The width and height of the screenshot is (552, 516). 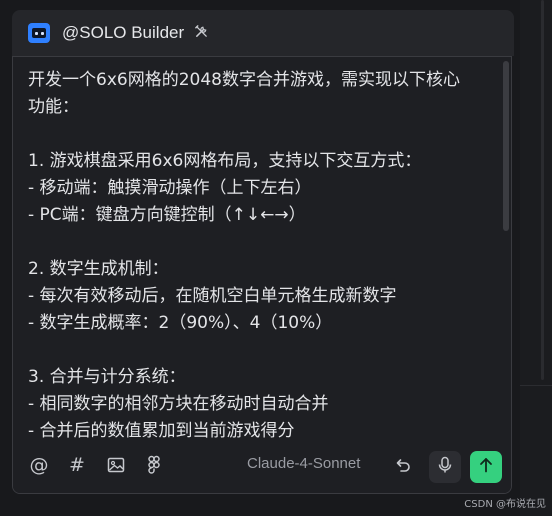 I want to click on prompt-line: - 相同数字的相邻方块在移动时自动合并, so click(x=178, y=404).